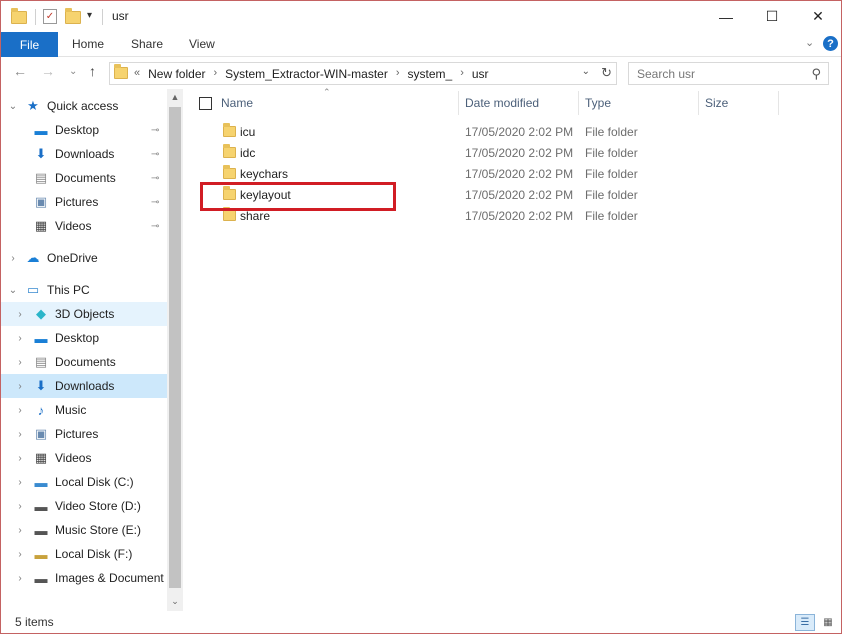 This screenshot has height=634, width=842. What do you see at coordinates (176, 74) in the screenshot?
I see `breadcrumb-new-folder: New folder` at bounding box center [176, 74].